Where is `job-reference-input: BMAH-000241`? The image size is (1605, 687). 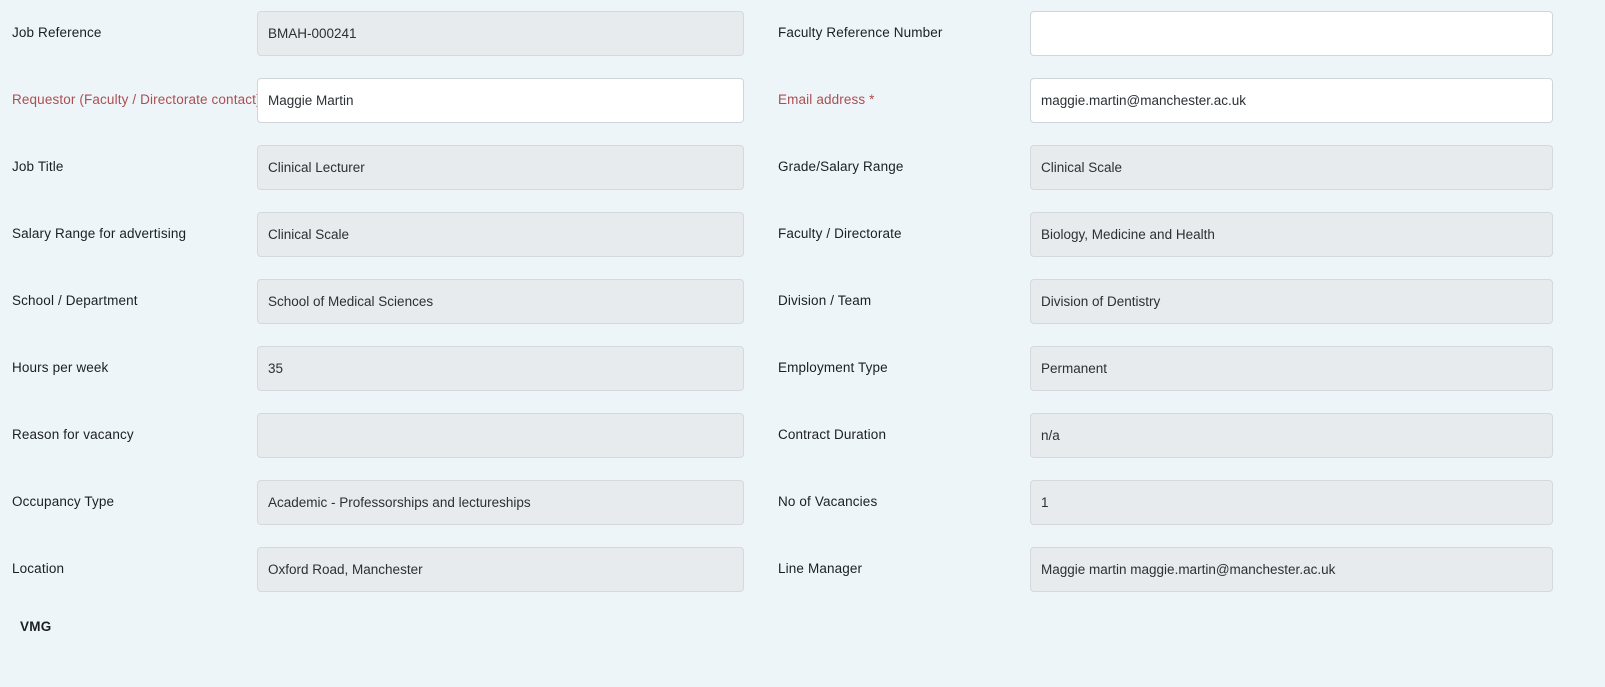 job-reference-input: BMAH-000241 is located at coordinates (500, 33).